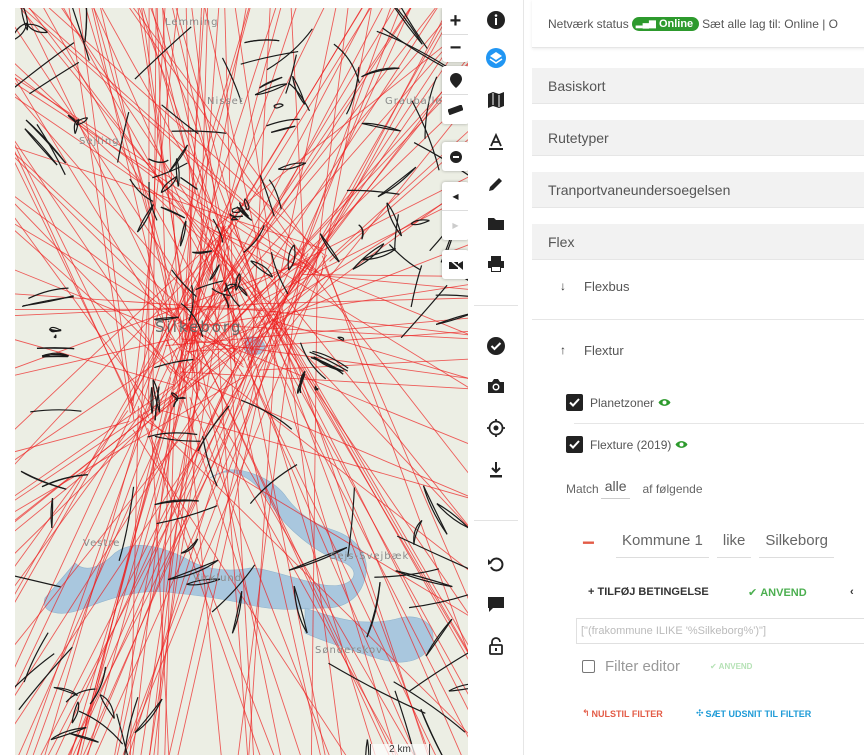 The image size is (864, 755). I want to click on group-transport: Tranportvaneundersoegelsen, so click(698, 190).